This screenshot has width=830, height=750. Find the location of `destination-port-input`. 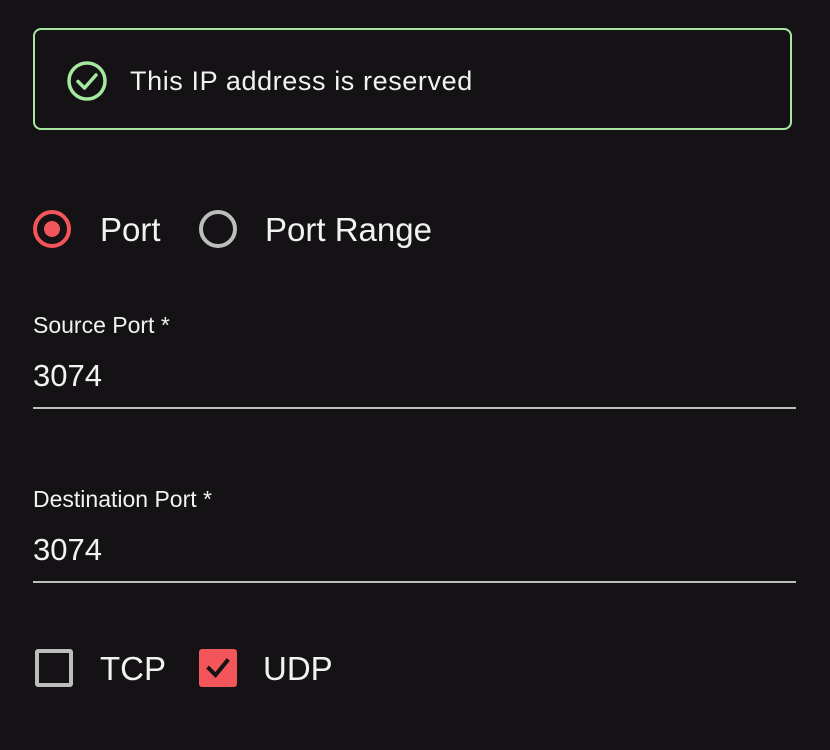

destination-port-input is located at coordinates (414, 550).